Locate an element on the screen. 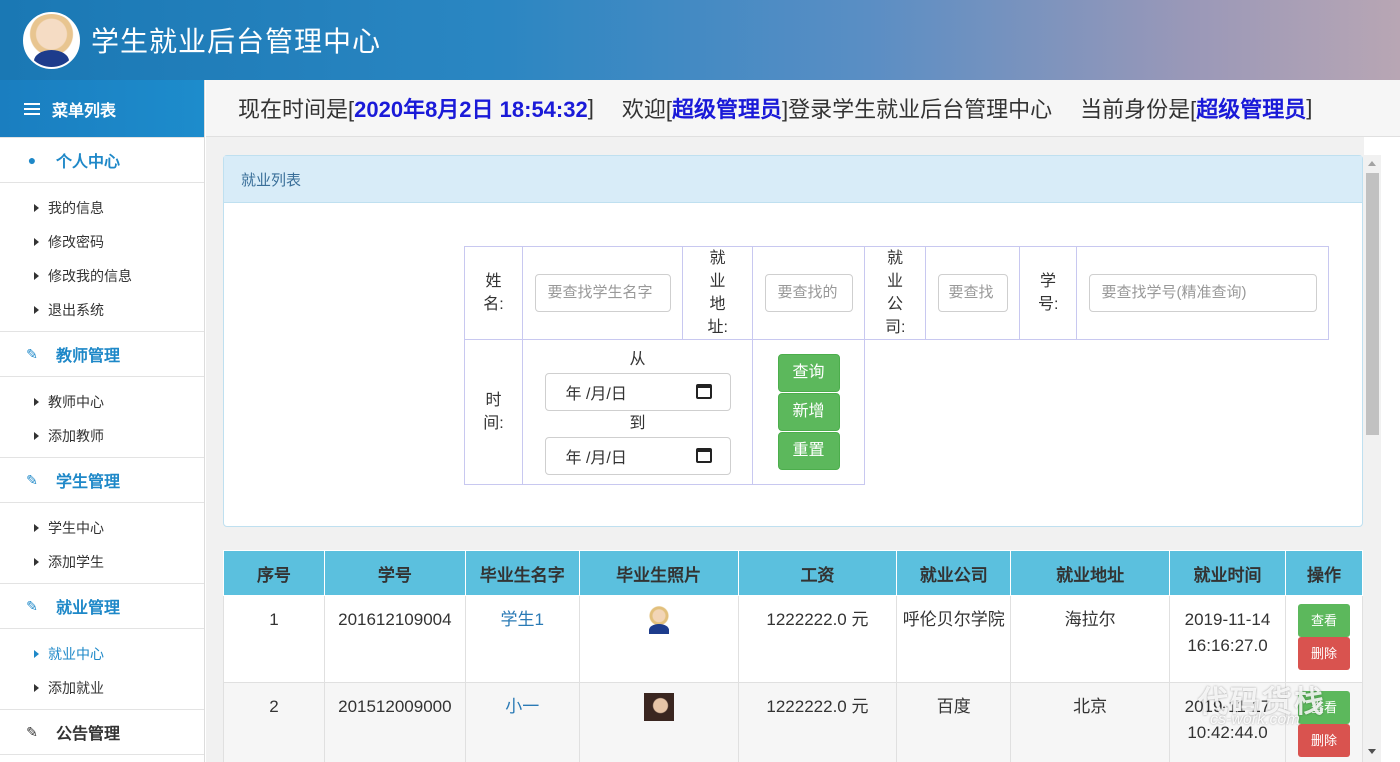 This screenshot has height=762, width=1400. column-header: 工资 is located at coordinates (817, 573).